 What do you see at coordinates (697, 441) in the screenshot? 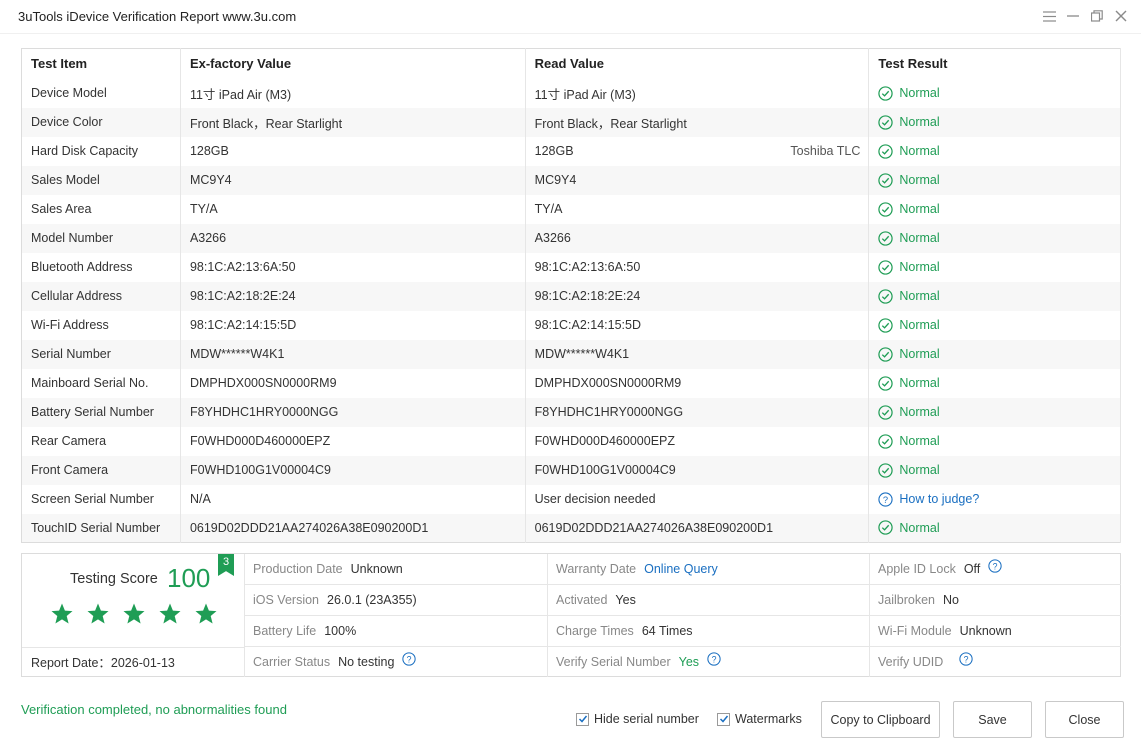
I see `row-read-value-cell: F0WHD000D460000EPZ` at bounding box center [697, 441].